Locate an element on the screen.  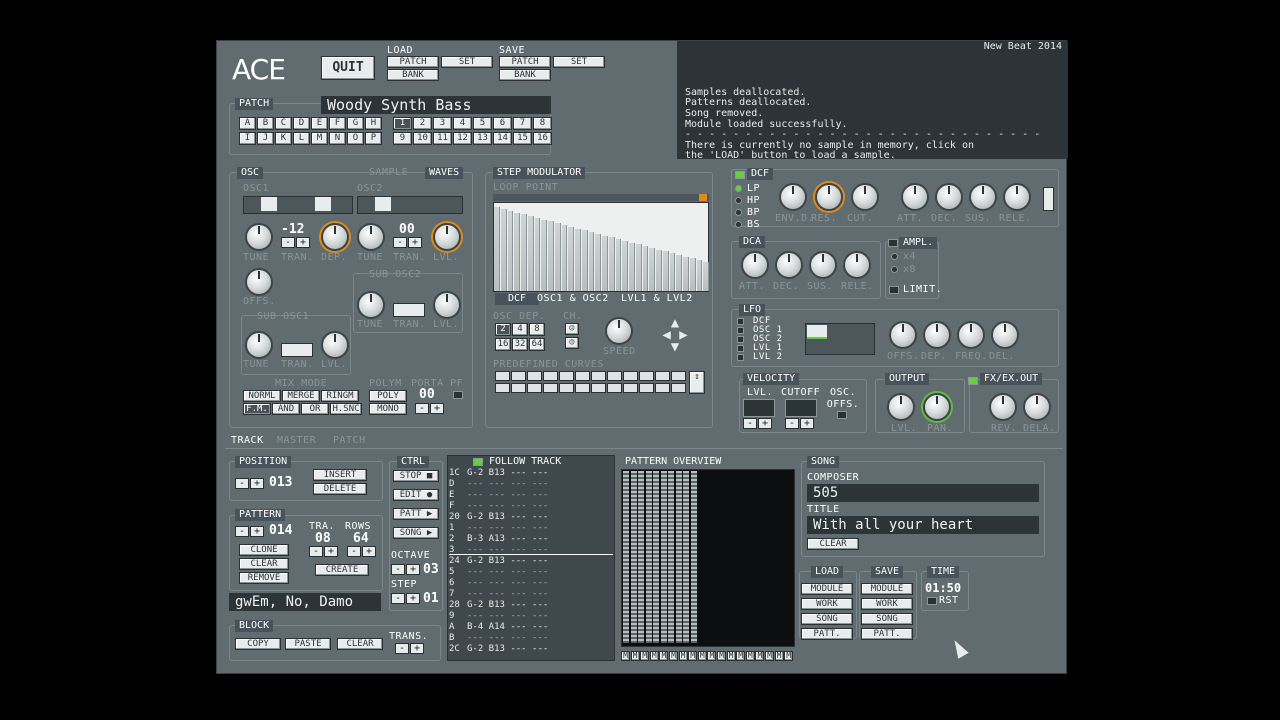
sub-osc1-lvl-knob is located at coordinates (335, 345).